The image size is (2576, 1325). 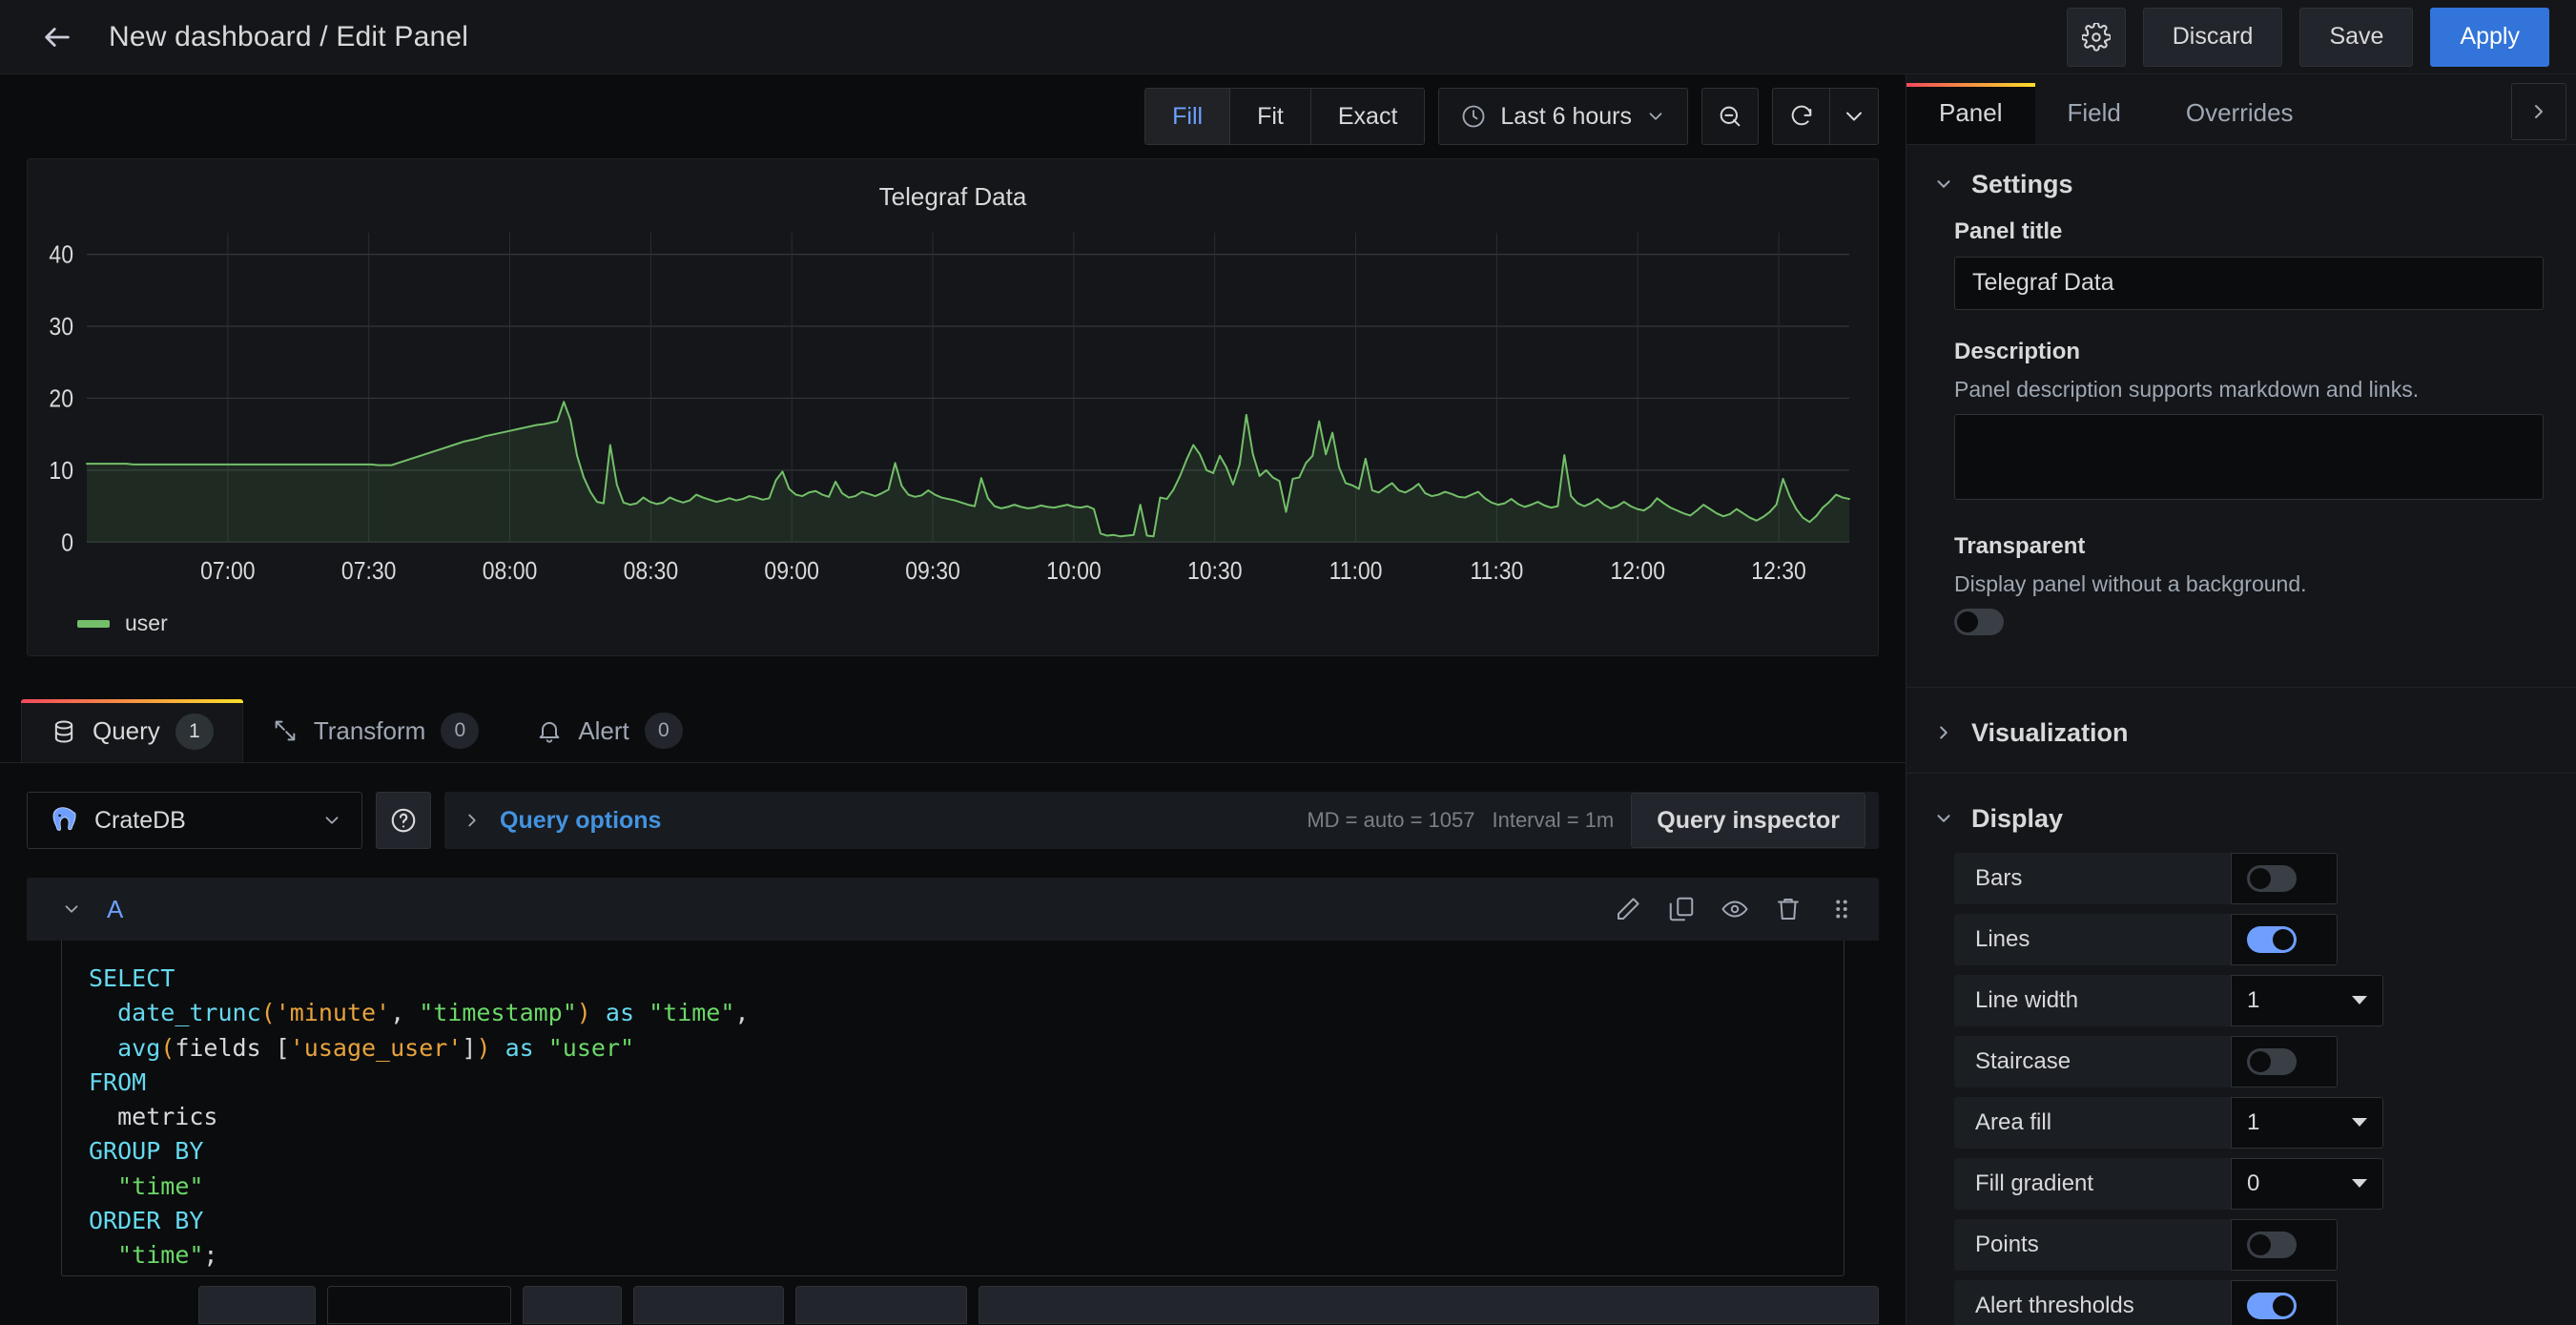 I want to click on refresh-interval-dropdown, so click(x=1854, y=116).